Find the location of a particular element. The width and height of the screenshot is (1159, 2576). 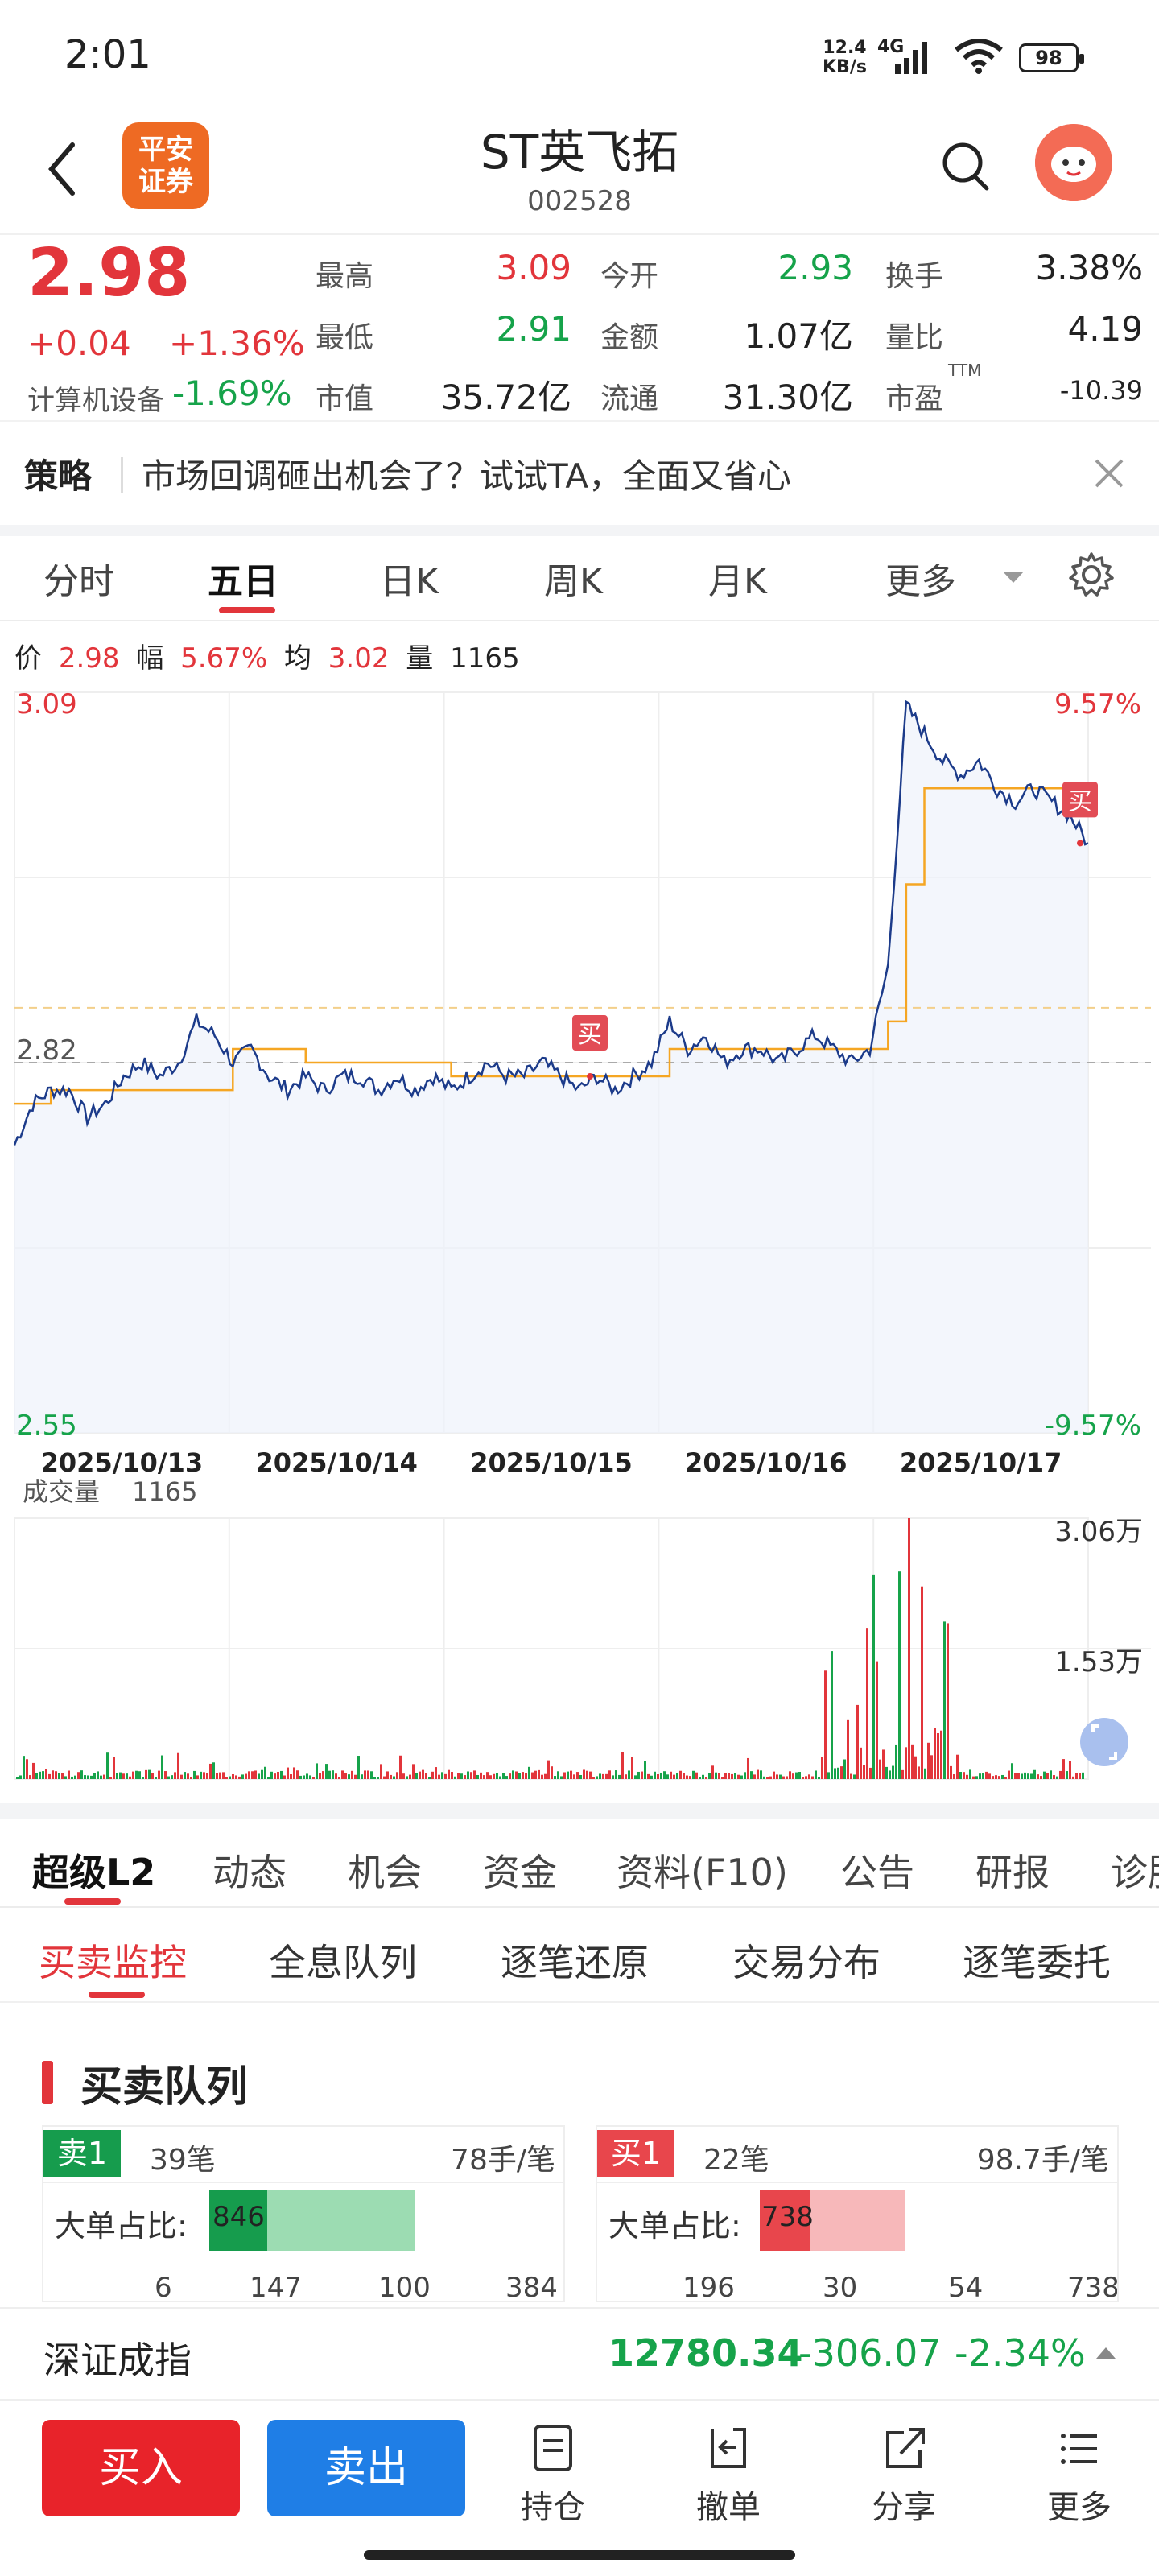

tab-opportunity: 机会 is located at coordinates (385, 1870).